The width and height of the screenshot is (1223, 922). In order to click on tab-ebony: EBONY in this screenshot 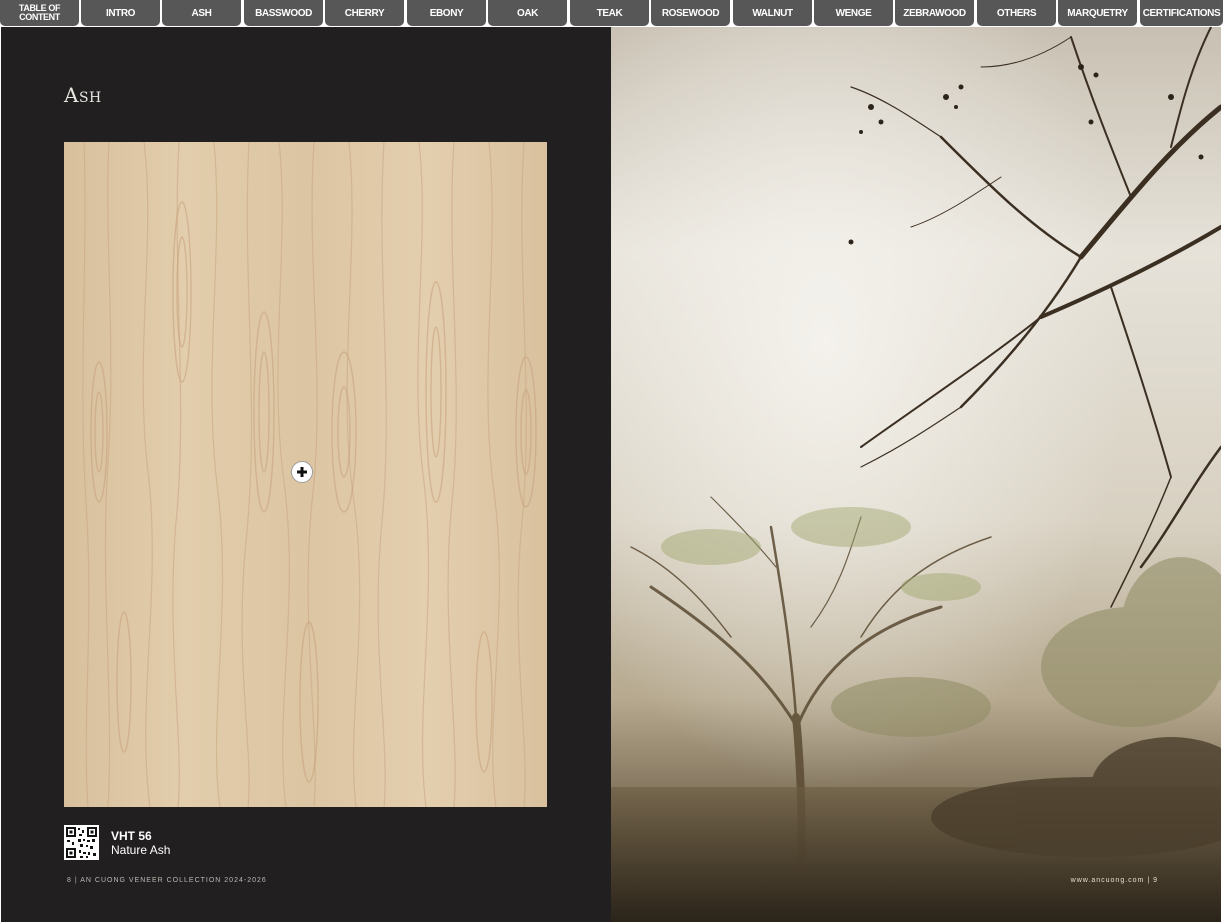, I will do `click(446, 13)`.